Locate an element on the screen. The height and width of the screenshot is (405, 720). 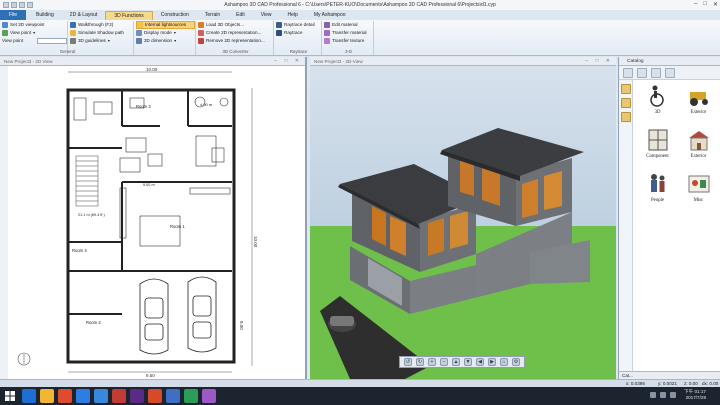
transfer-material-button: Transfer material is located at coordinates (348, 33).